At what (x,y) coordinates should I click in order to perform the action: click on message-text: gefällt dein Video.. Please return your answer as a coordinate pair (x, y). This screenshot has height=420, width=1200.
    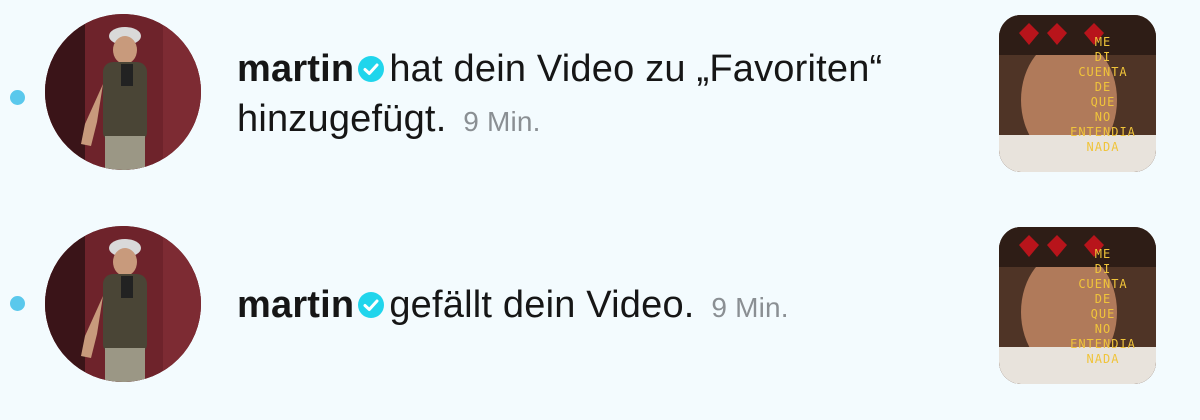
    Looking at the image, I should click on (542, 305).